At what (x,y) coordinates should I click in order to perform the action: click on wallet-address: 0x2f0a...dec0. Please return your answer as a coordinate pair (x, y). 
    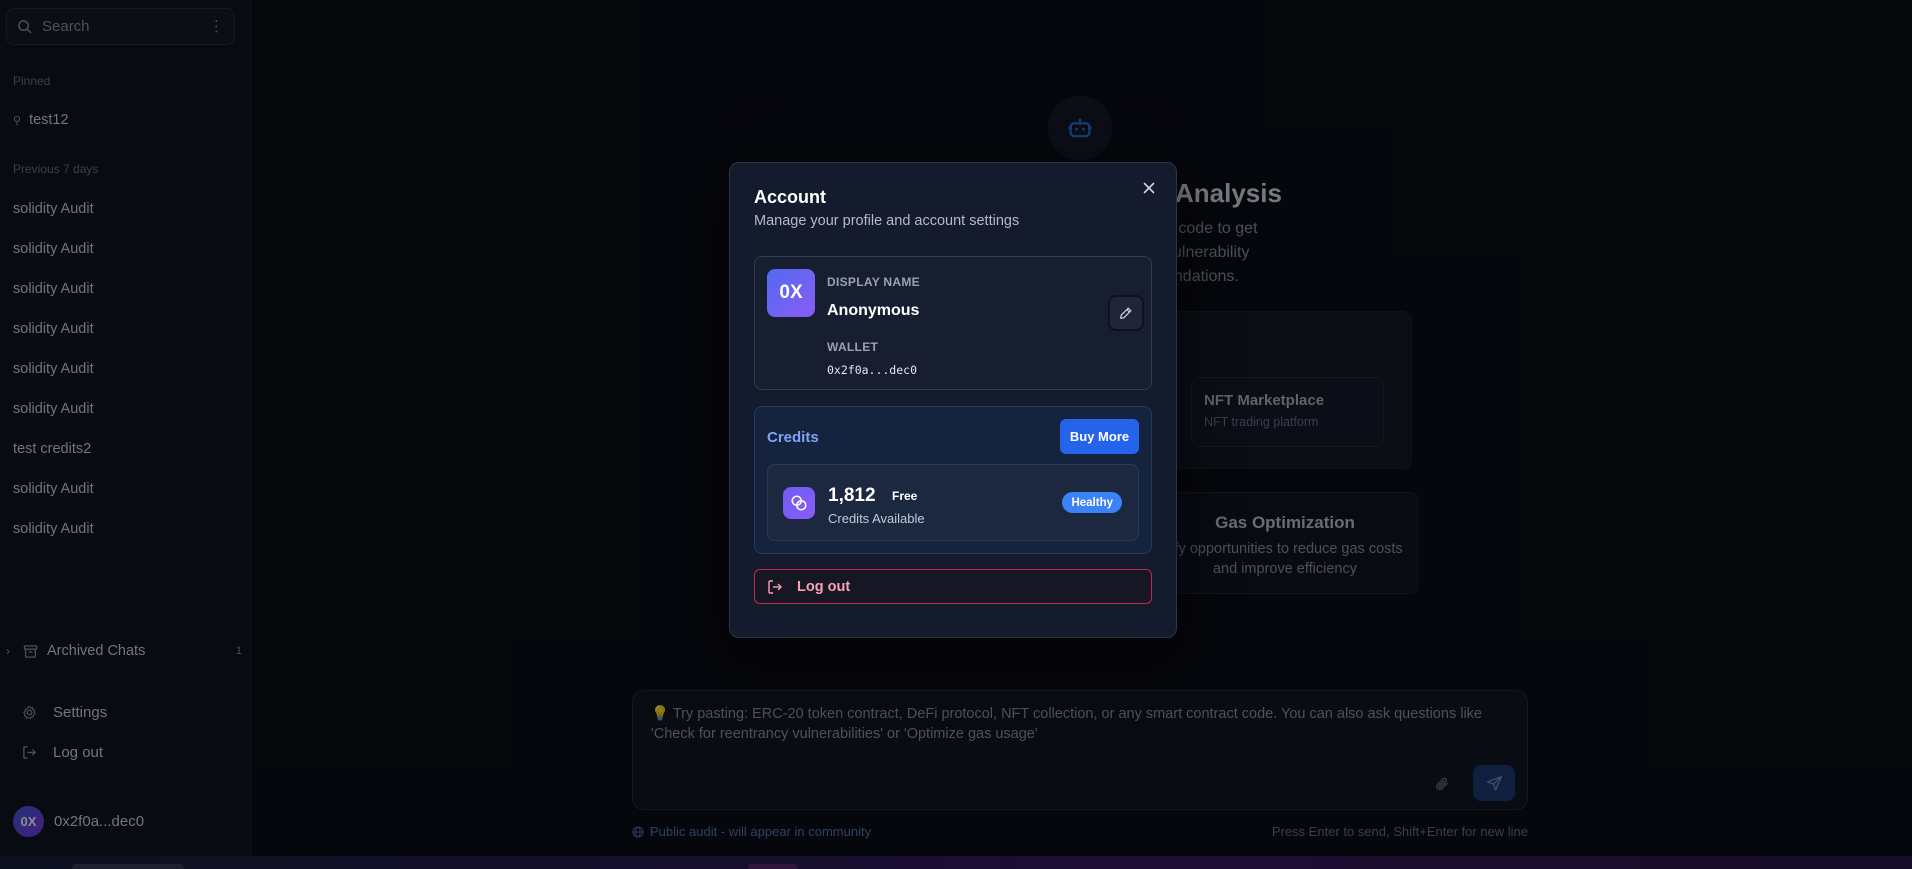
    Looking at the image, I should click on (872, 370).